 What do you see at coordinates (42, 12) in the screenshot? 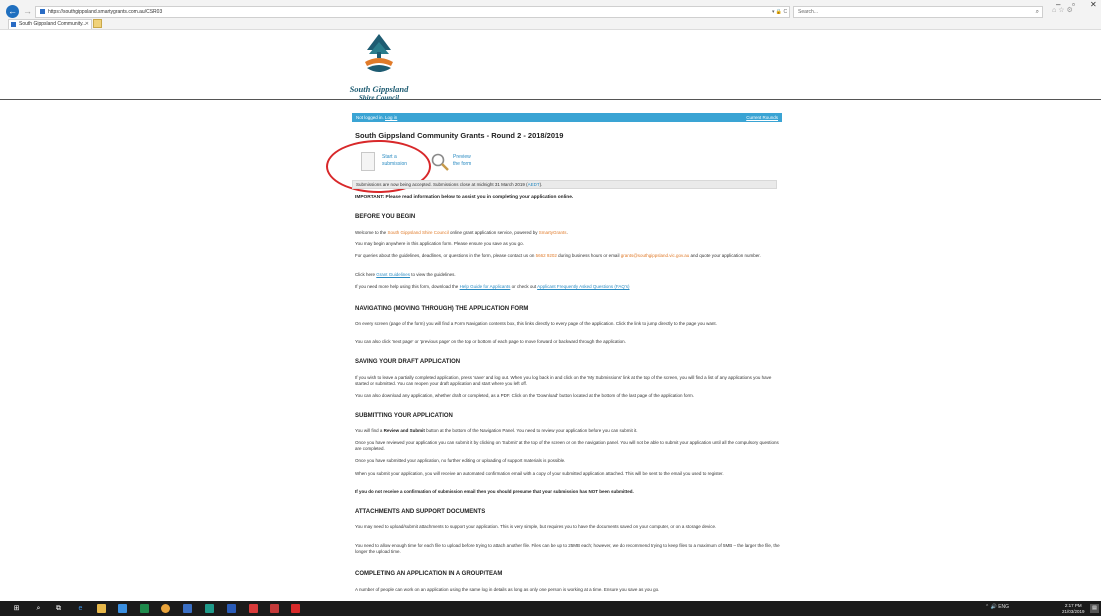
I see `site-icon` at bounding box center [42, 12].